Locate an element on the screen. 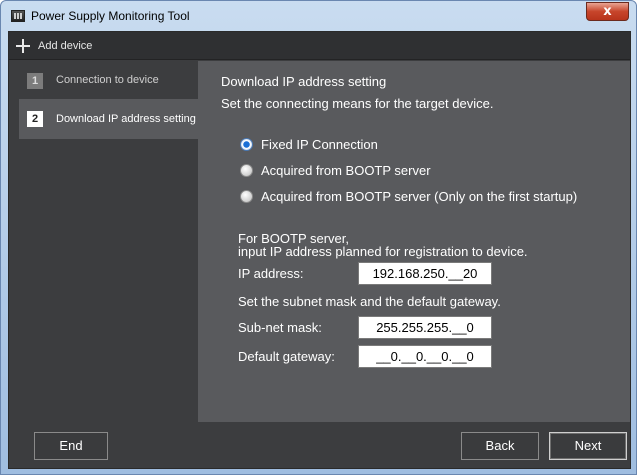  page-heading: Download IP address setting is located at coordinates (304, 81).